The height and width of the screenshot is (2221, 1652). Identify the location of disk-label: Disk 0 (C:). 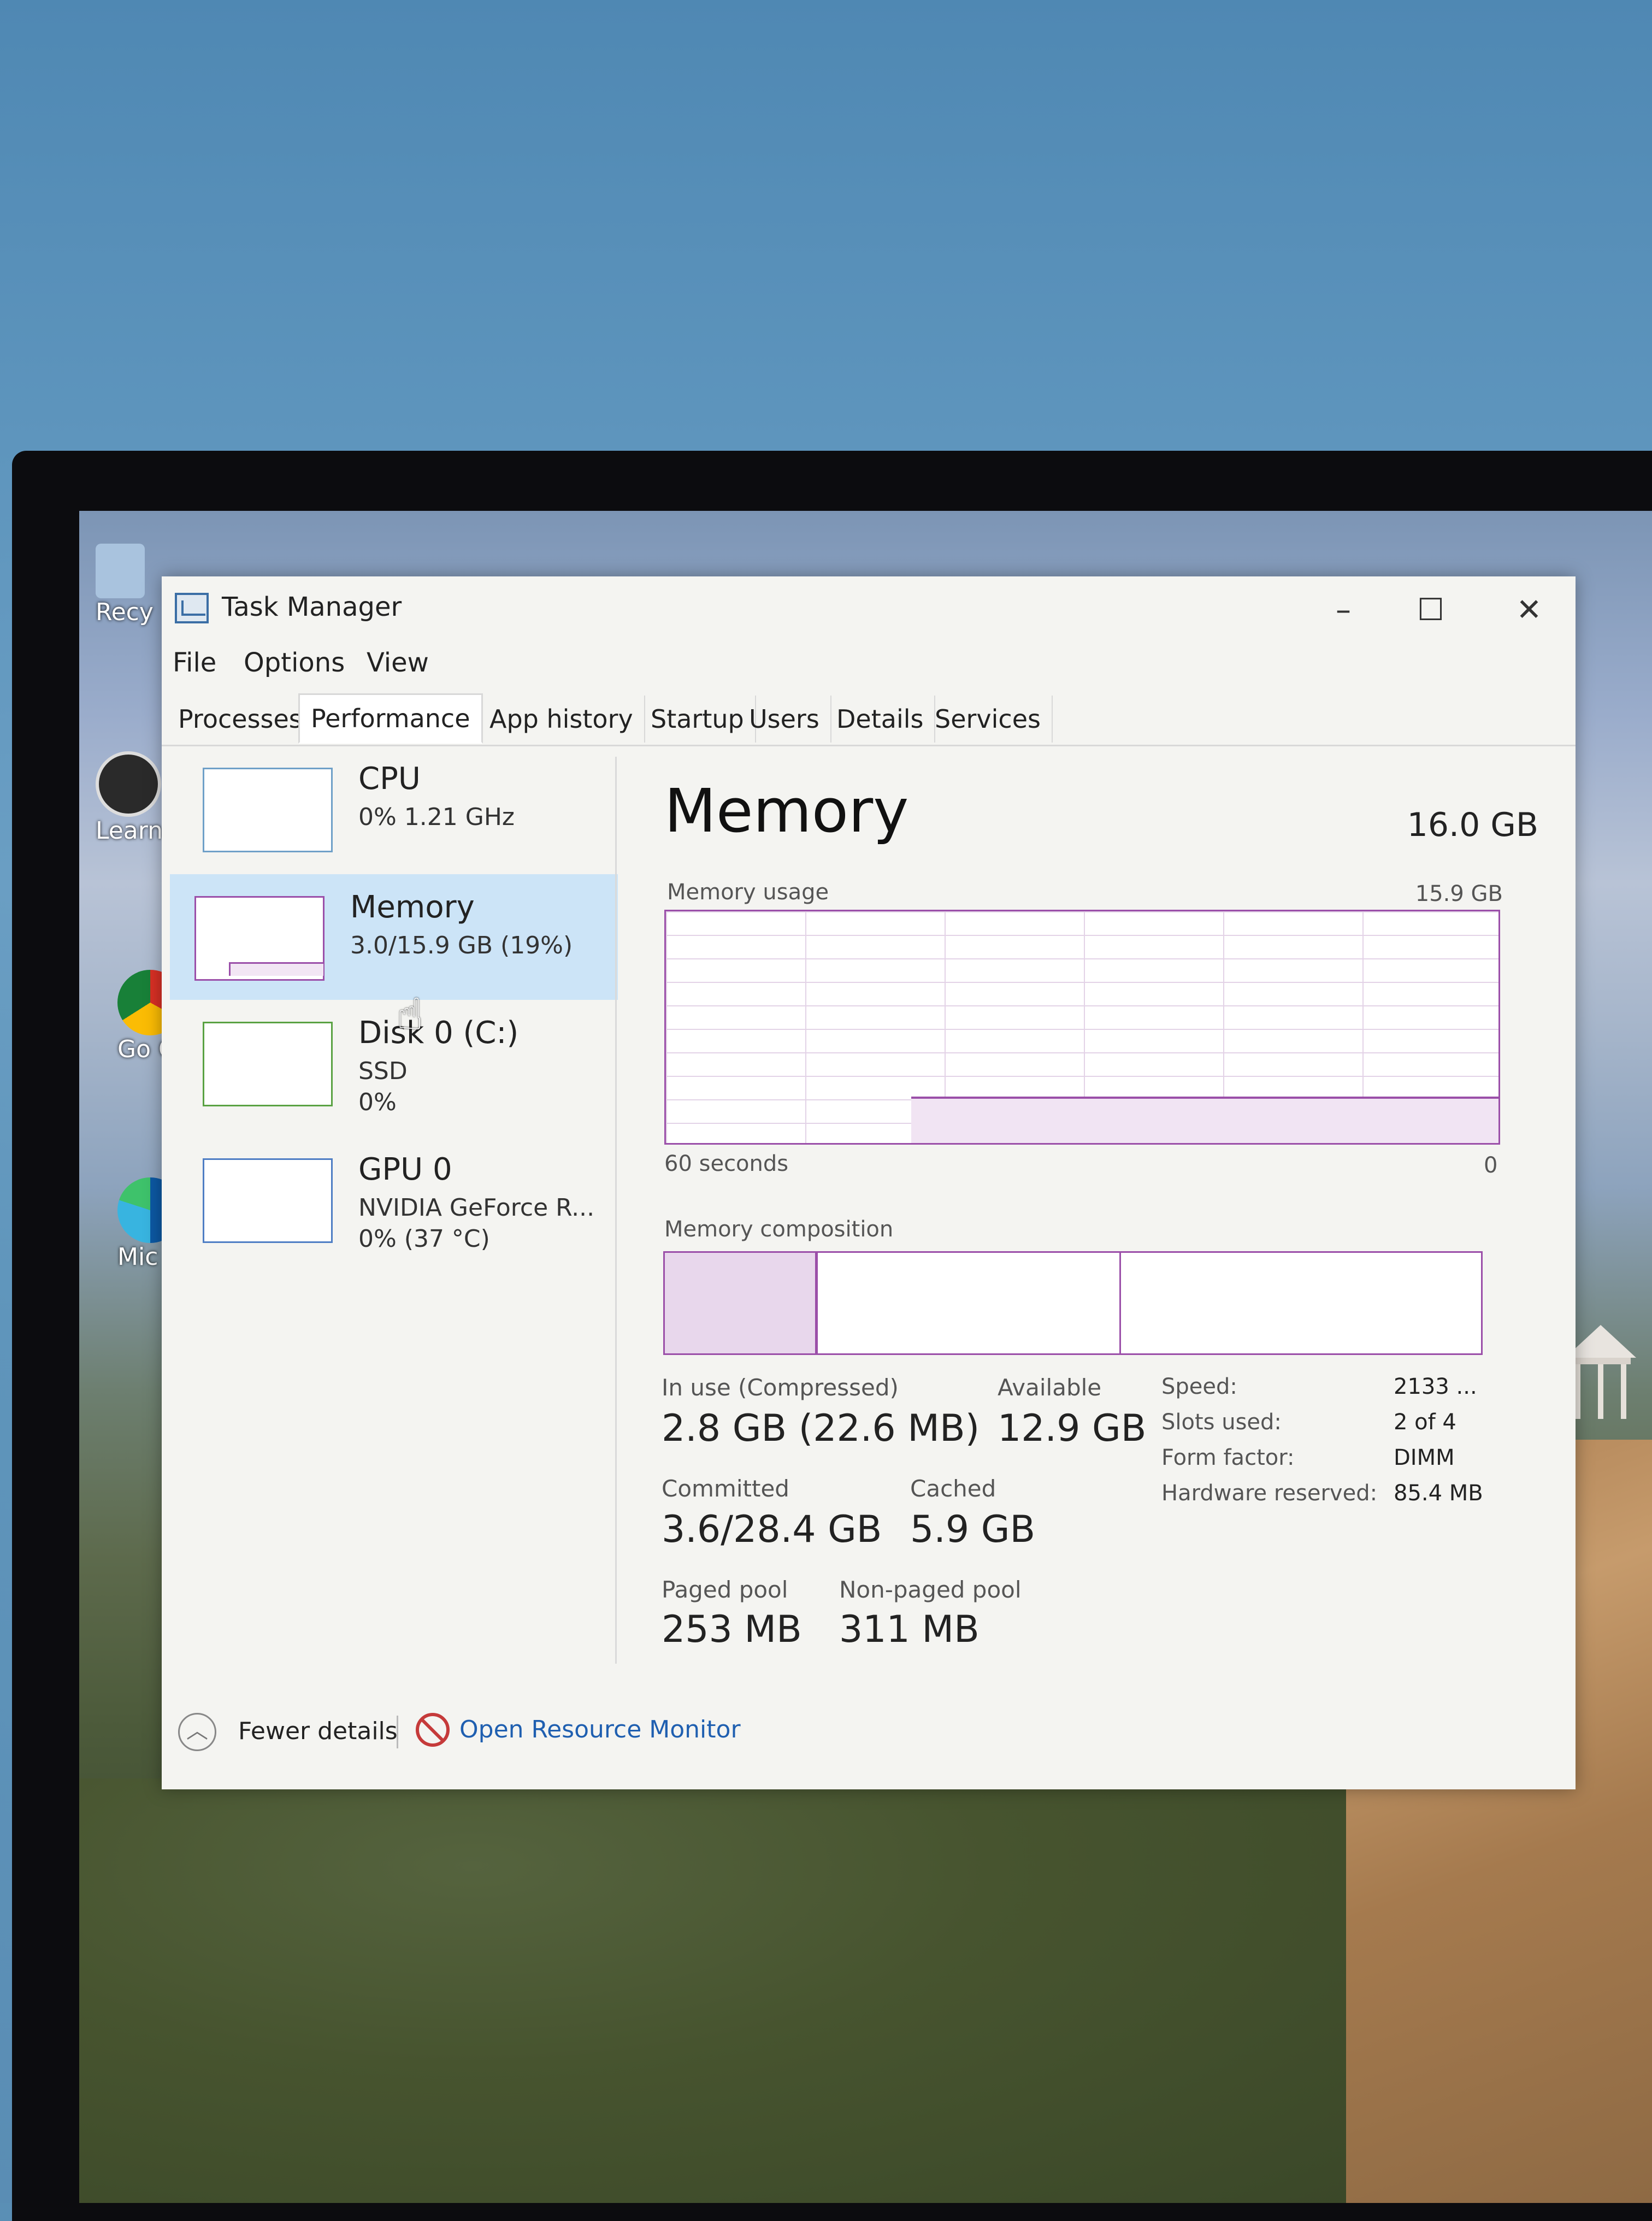
(438, 1033).